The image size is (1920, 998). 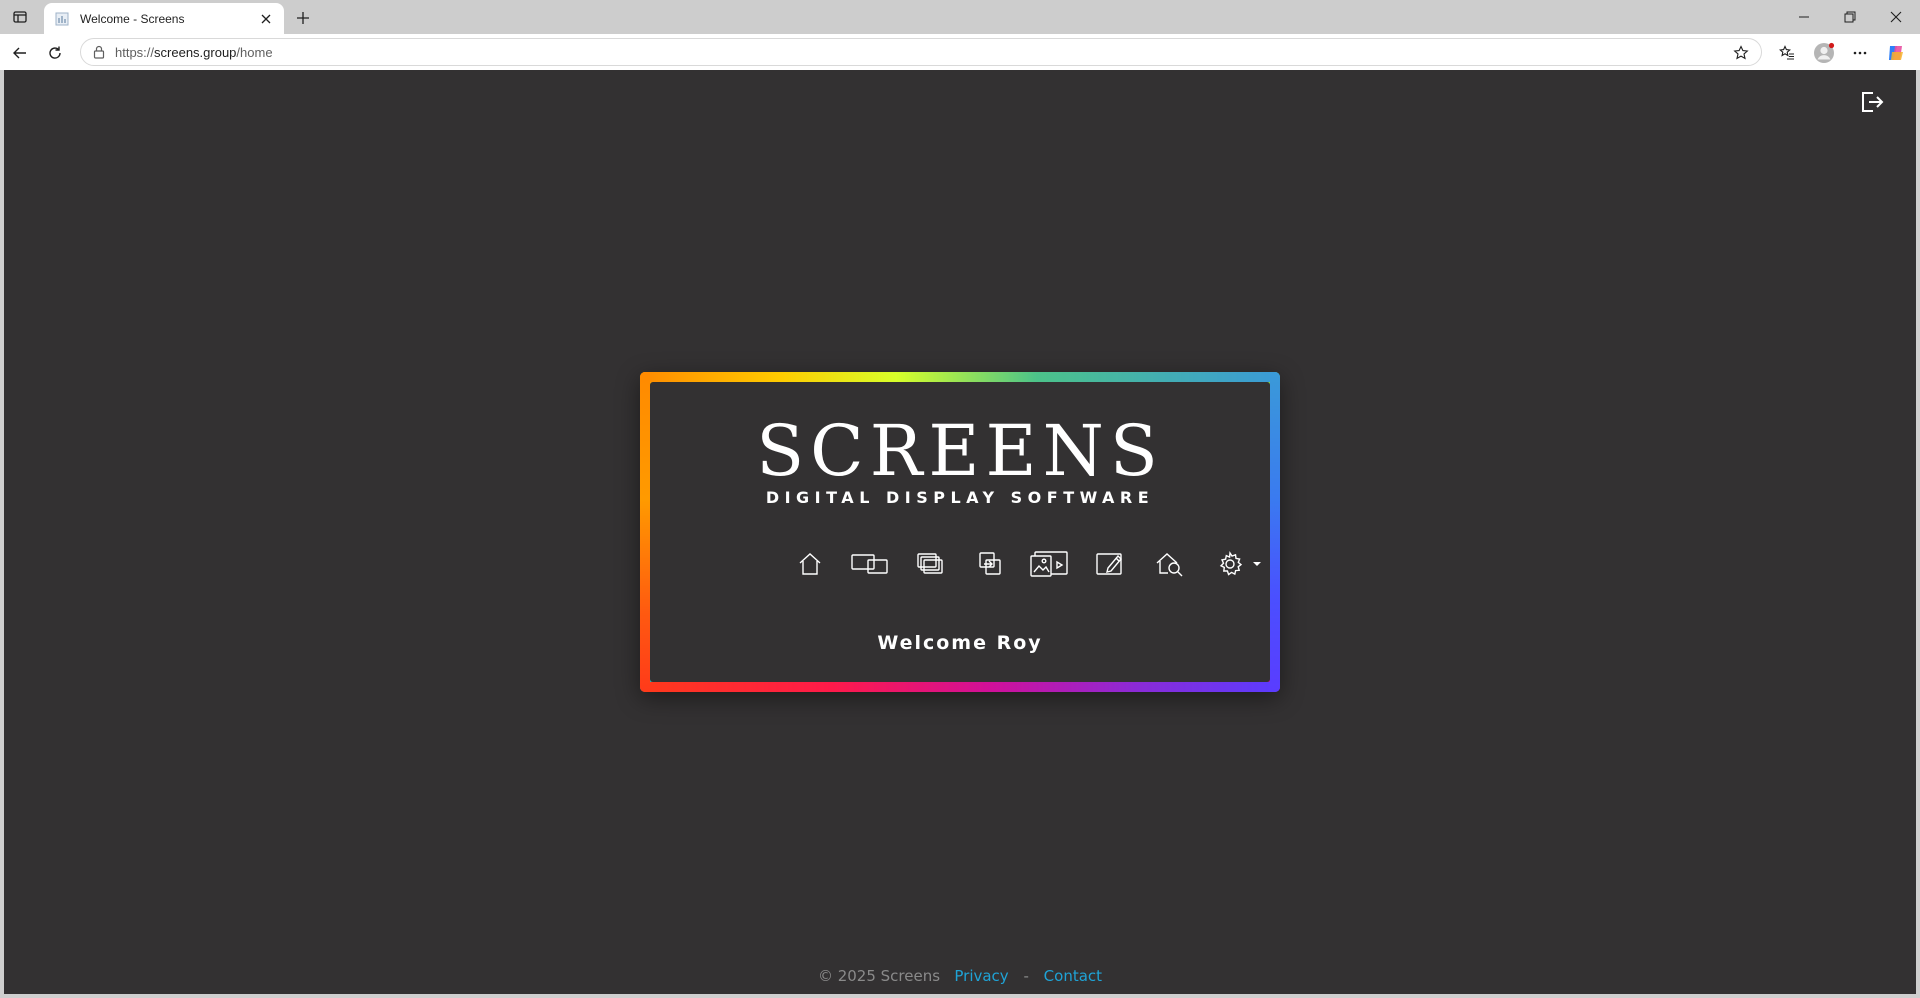 I want to click on browser-toolbar: https://screens.group/home, so click(x=960, y=52).